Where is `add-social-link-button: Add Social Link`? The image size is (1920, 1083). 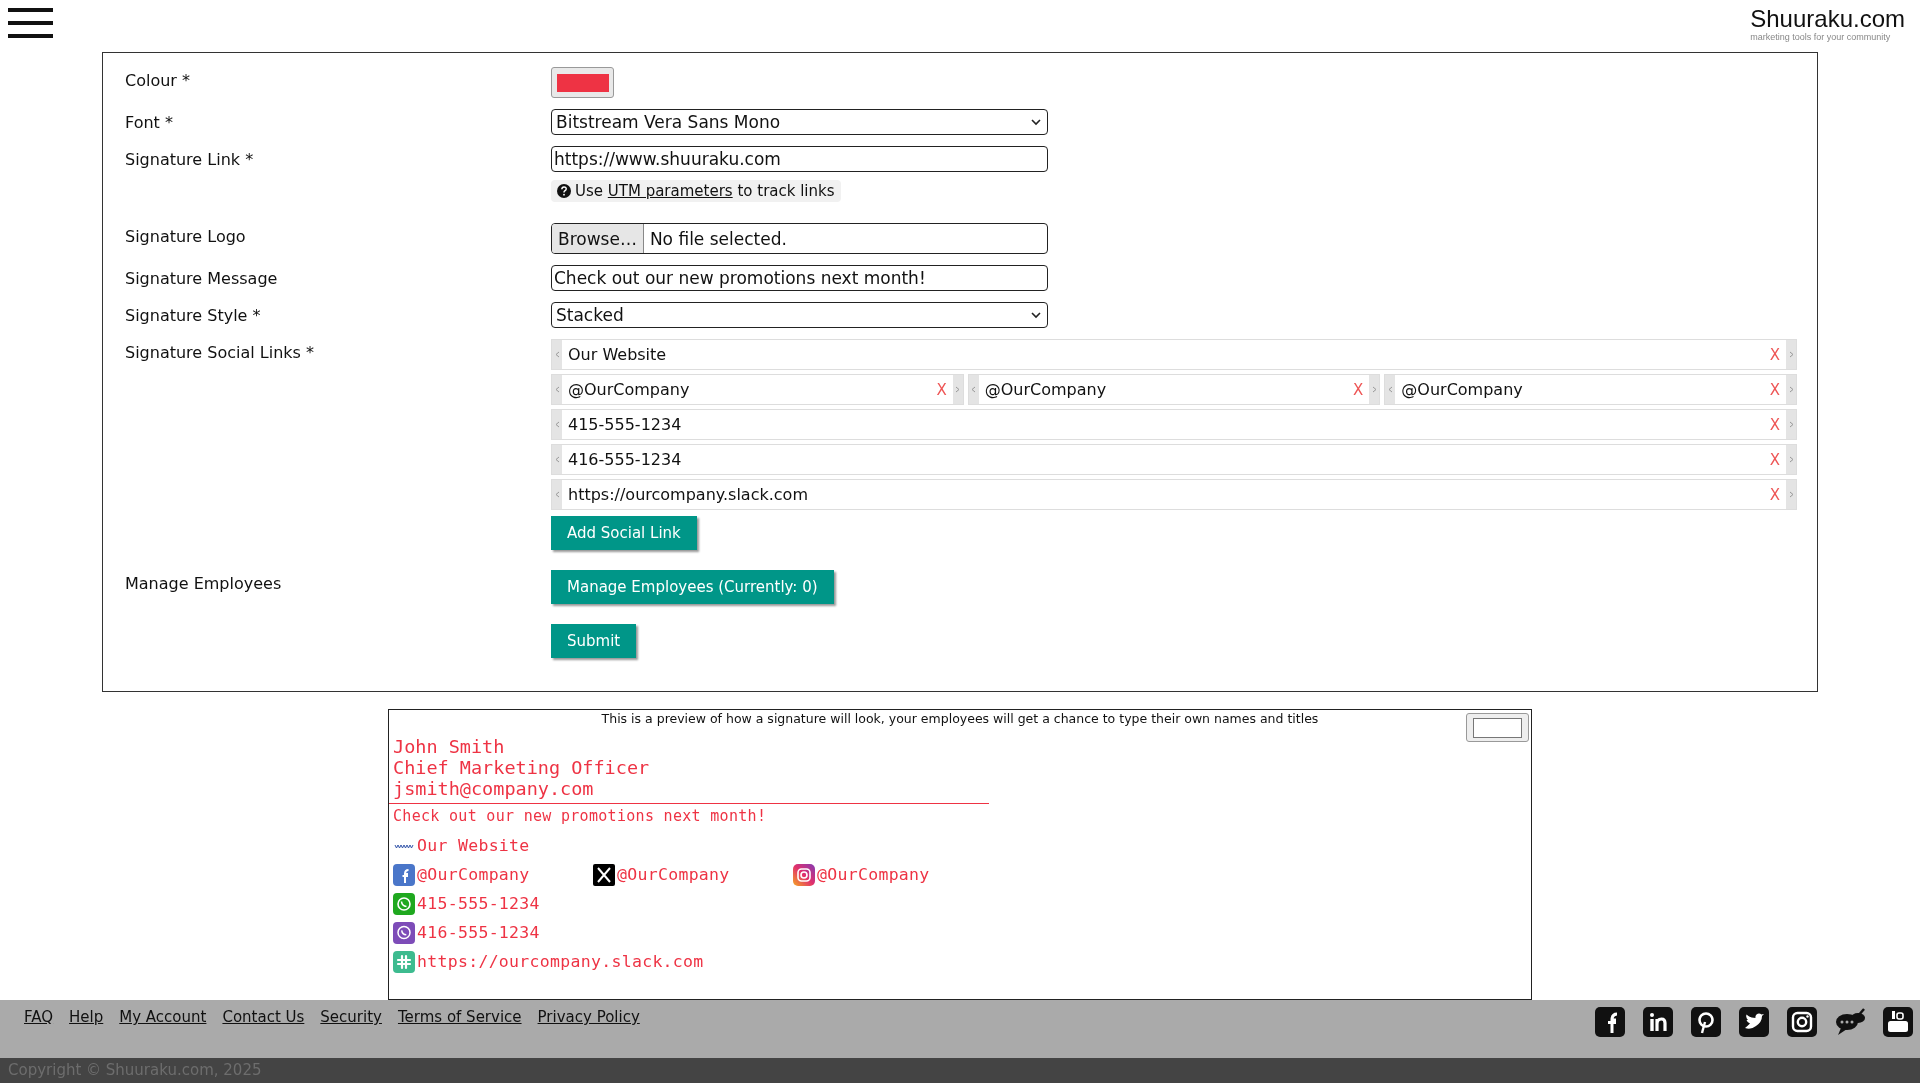 add-social-link-button: Add Social Link is located at coordinates (624, 533).